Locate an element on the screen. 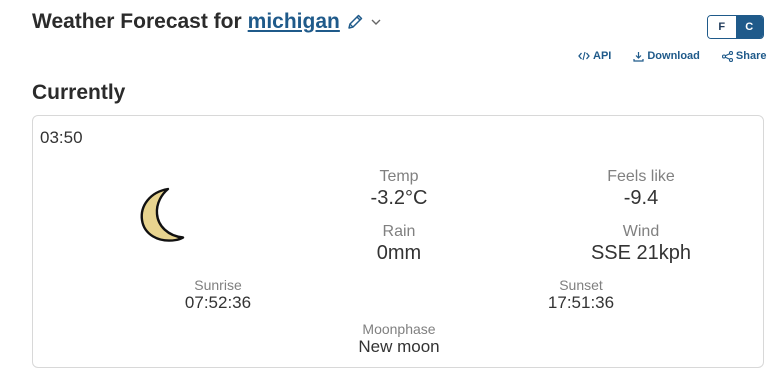 This screenshot has height=374, width=768. sunrise-label: Sunrise is located at coordinates (218, 285).